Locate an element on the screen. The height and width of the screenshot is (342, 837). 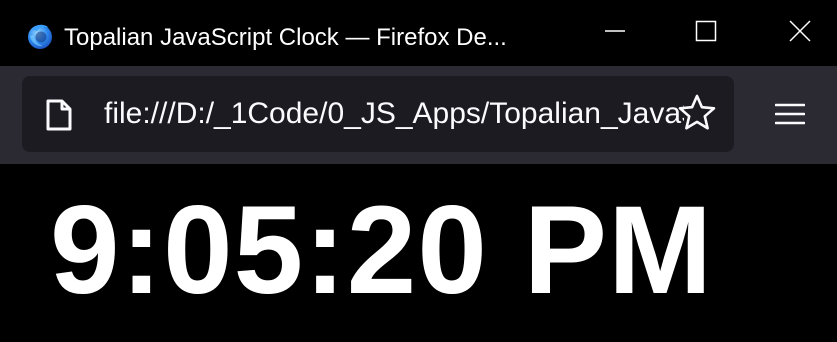
maximize-icon is located at coordinates (706, 33).